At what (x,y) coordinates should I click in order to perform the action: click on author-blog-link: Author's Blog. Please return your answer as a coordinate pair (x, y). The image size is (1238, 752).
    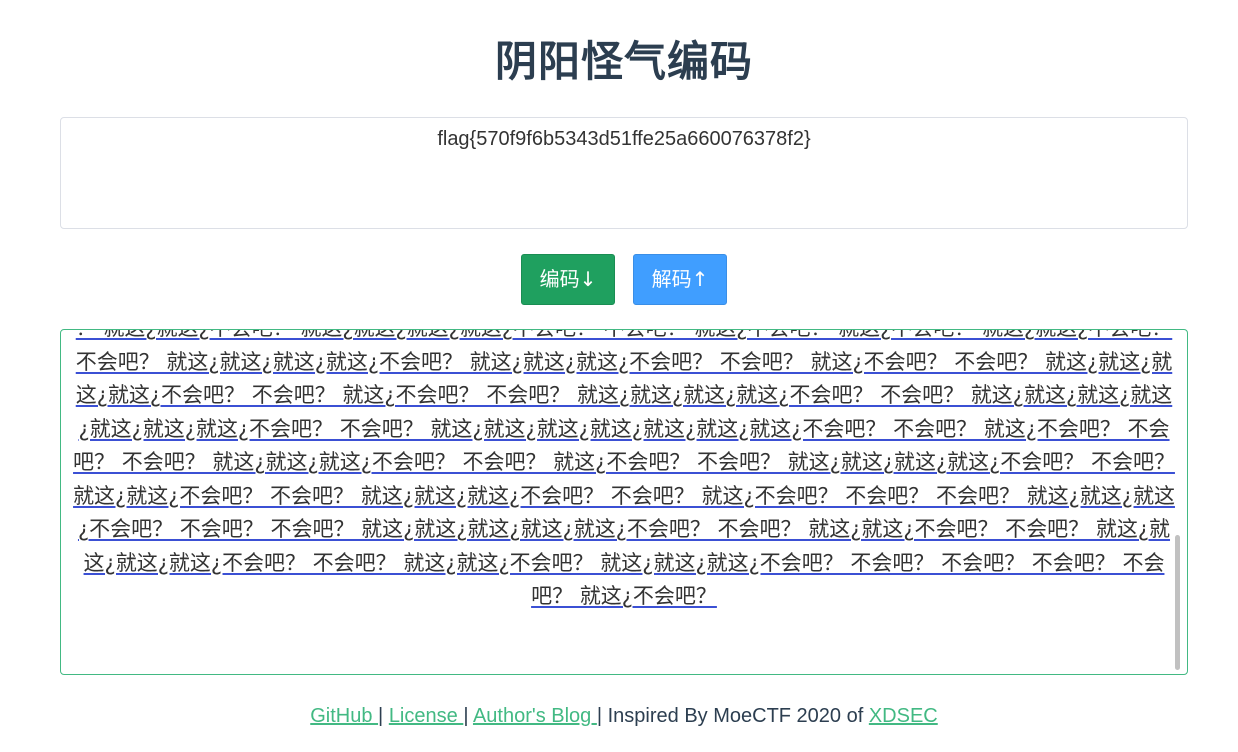
    Looking at the image, I should click on (535, 716).